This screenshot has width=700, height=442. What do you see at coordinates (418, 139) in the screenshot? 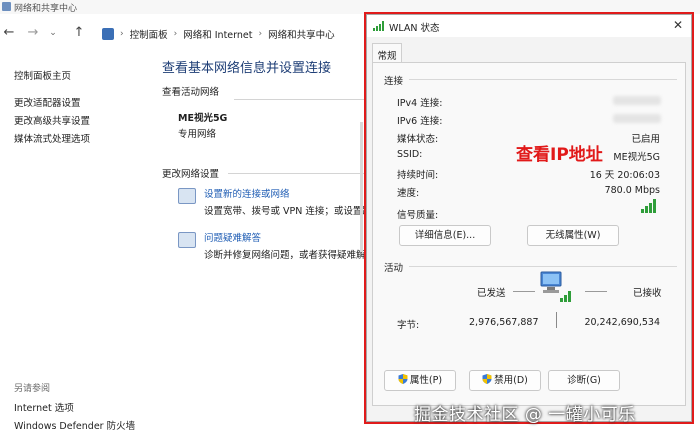
I see `media-state-label: 媒体状态:` at bounding box center [418, 139].